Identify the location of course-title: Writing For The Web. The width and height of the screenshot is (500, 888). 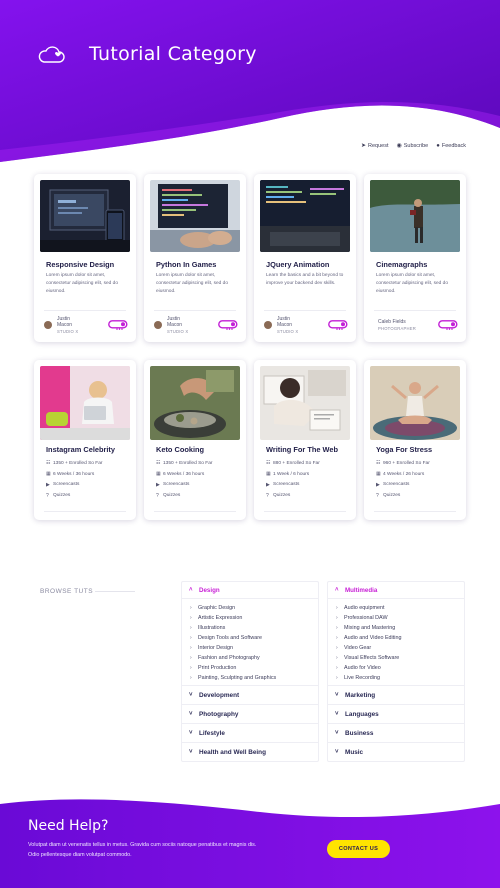
(302, 449).